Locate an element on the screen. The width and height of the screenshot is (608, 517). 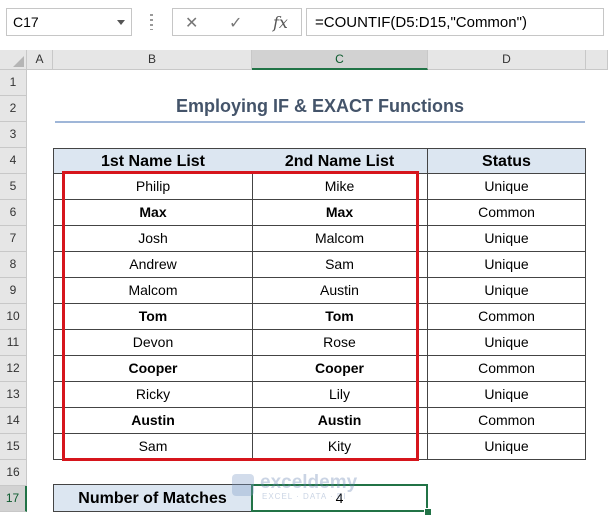
first-name-cell: Max is located at coordinates (153, 213).